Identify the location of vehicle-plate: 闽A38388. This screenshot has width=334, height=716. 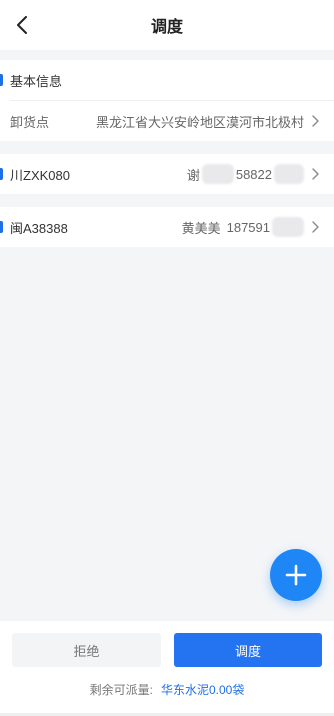
(39, 228).